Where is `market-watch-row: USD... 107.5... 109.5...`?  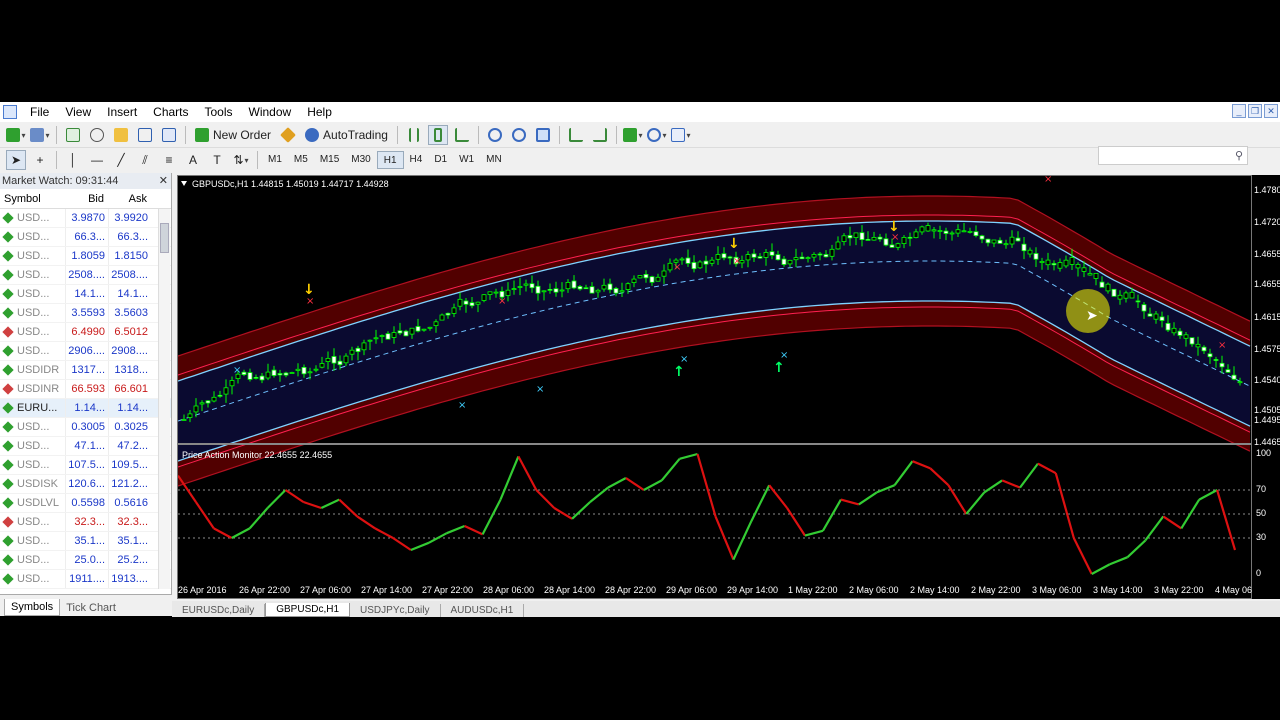
market-watch-row: USD... 107.5... 109.5... is located at coordinates (85, 465).